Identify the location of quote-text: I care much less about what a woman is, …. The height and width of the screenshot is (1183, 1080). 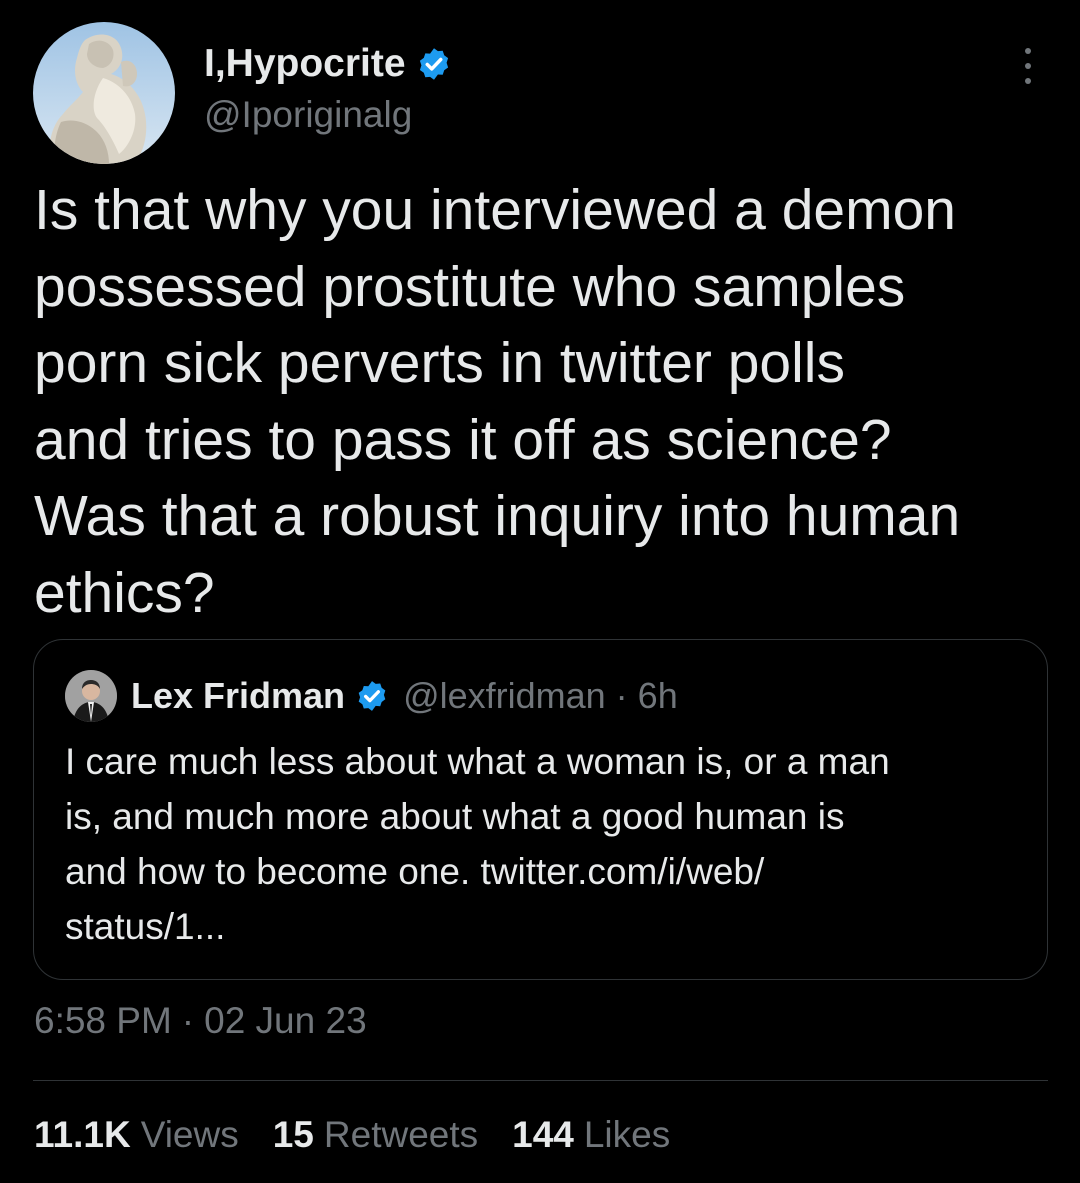
(477, 844).